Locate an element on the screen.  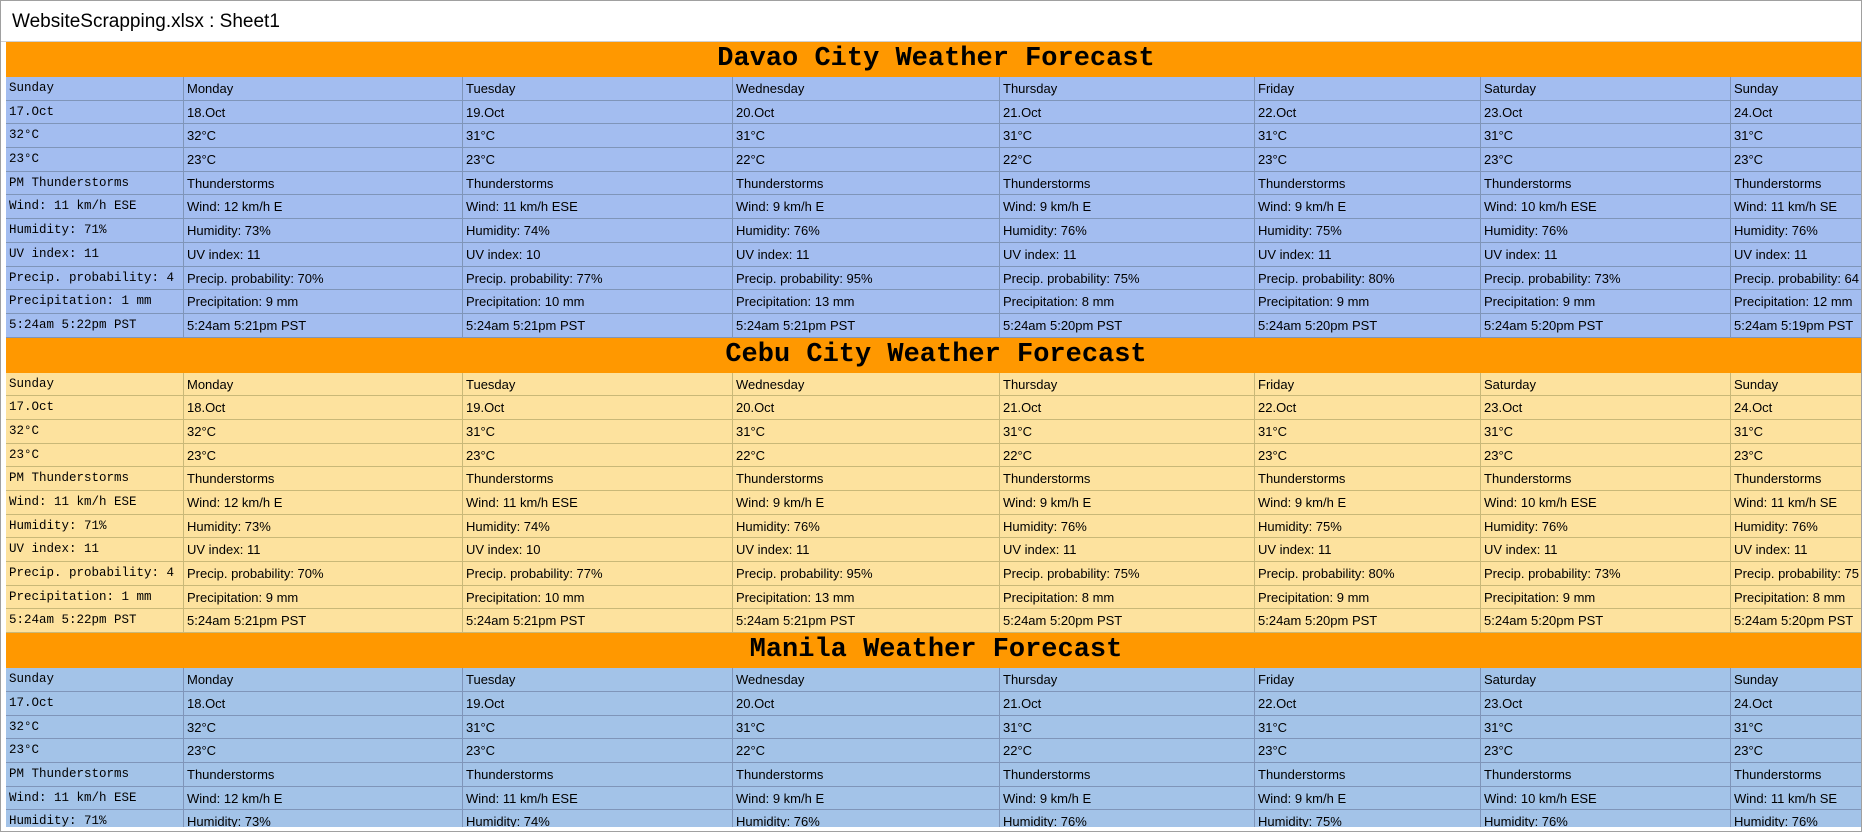
table-cell: Friday is located at coordinates (1368, 89).